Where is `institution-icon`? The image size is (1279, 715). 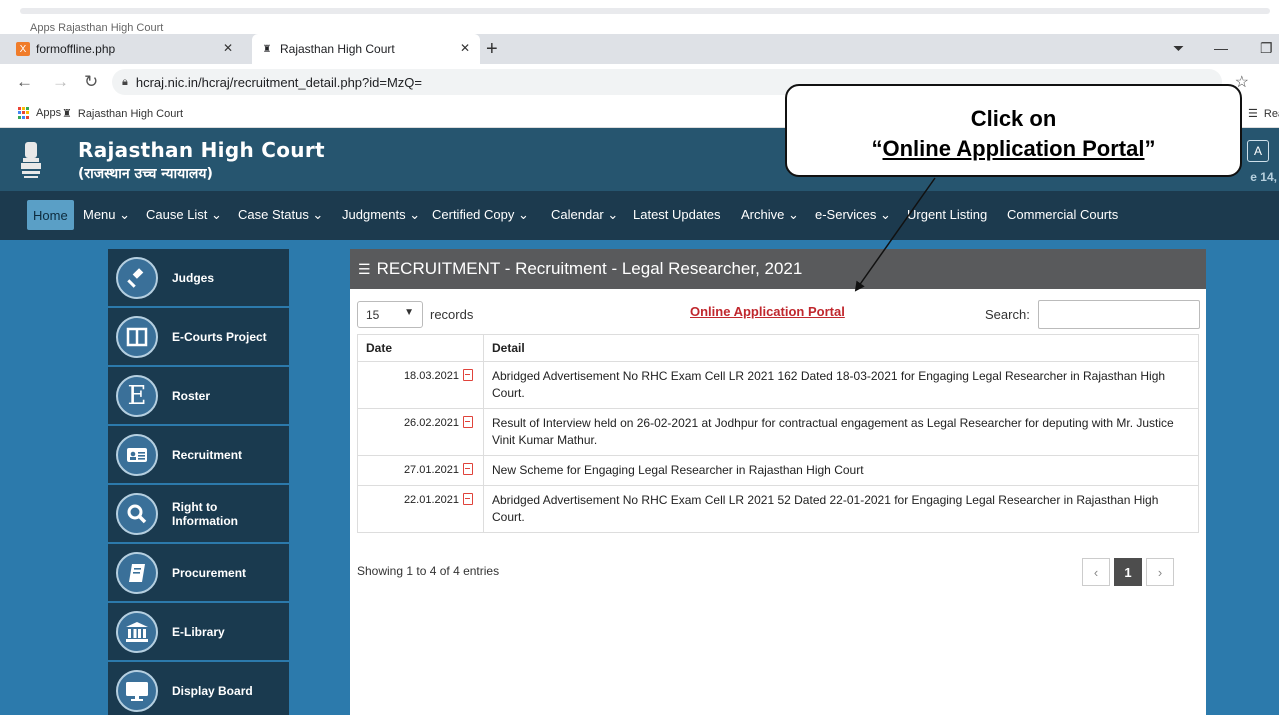 institution-icon is located at coordinates (137, 631).